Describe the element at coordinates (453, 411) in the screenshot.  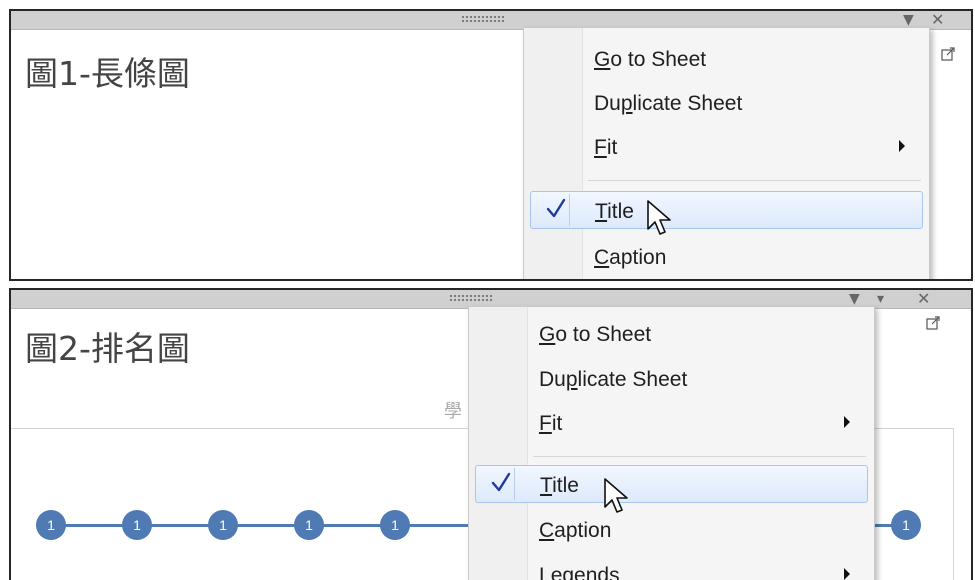
I see `chart-partial-title: 學` at that location.